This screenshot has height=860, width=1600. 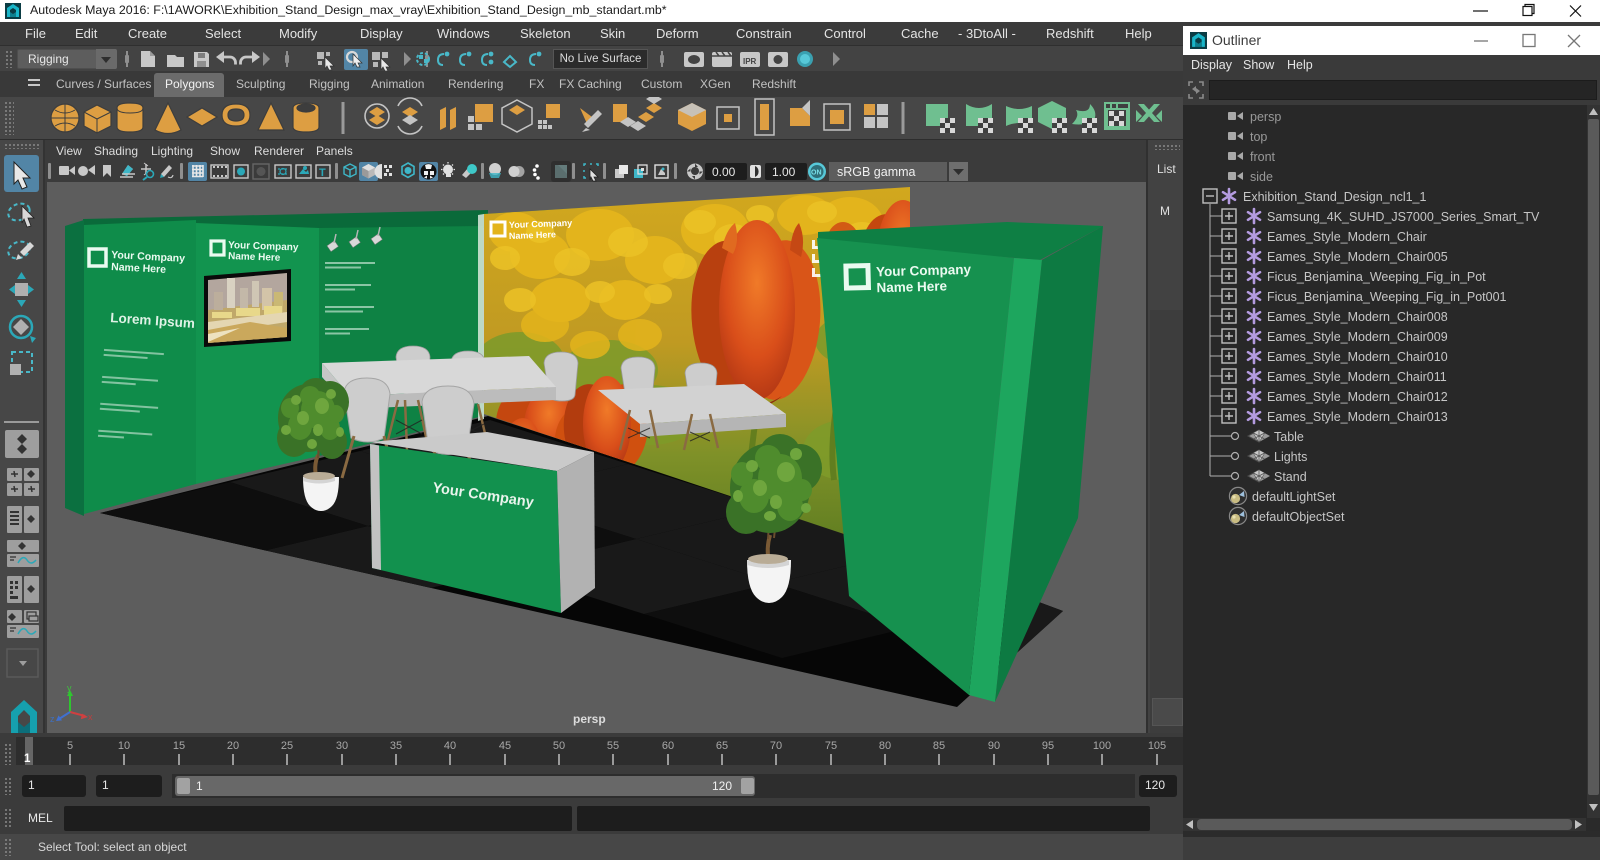 What do you see at coordinates (613, 746) in the screenshot?
I see `svg-text: 55` at bounding box center [613, 746].